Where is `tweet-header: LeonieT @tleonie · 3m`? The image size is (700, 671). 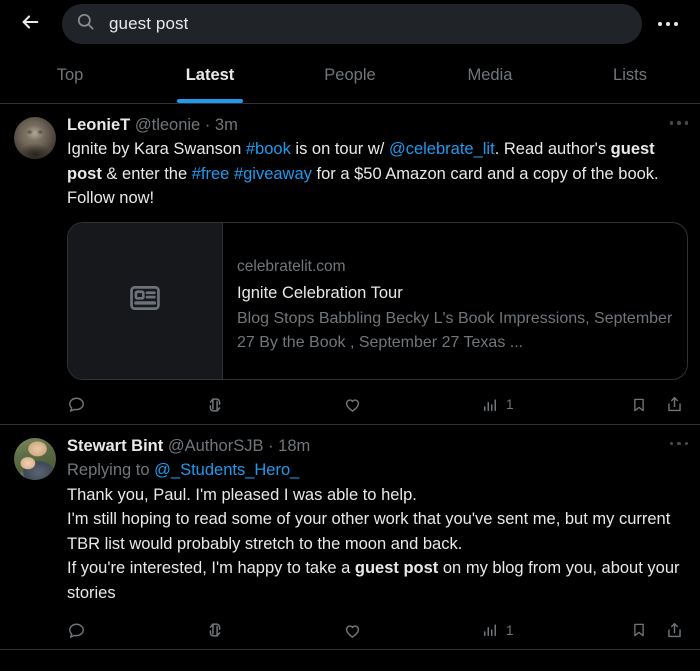
tweet-header: LeonieT @tleonie · 3m is located at coordinates (377, 125).